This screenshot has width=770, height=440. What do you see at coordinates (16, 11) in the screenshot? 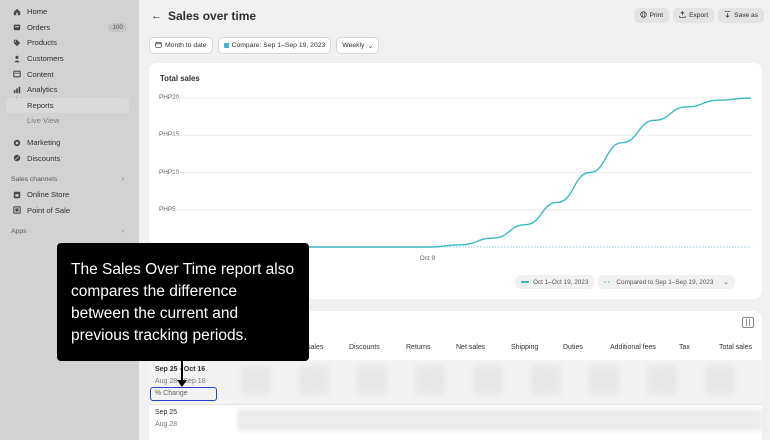
I see `home-icon` at bounding box center [16, 11].